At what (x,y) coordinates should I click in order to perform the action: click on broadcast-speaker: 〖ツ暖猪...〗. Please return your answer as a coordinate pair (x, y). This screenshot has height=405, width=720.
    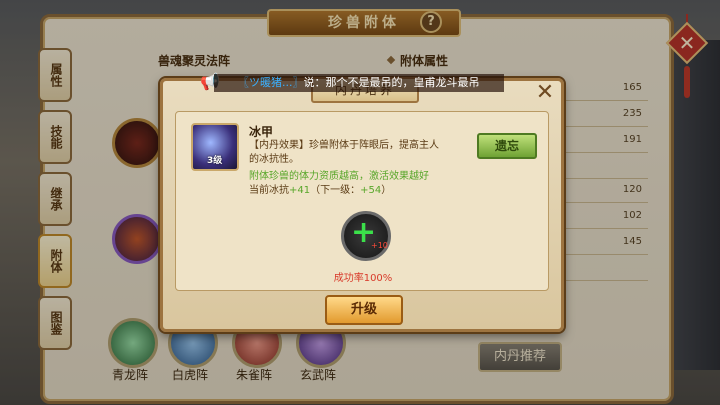
    Looking at the image, I should click on (271, 82).